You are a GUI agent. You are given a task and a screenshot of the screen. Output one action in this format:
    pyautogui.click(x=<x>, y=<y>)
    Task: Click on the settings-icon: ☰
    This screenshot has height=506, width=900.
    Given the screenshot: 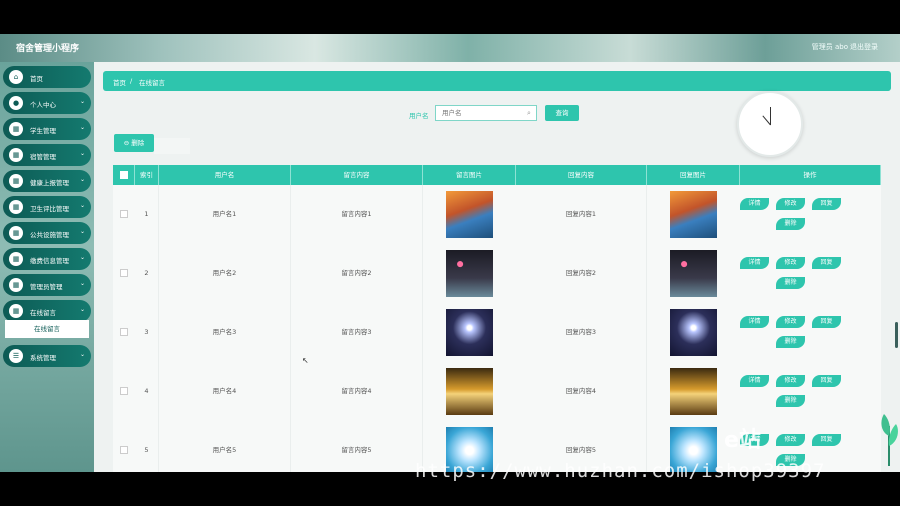 What is the action you would take?
    pyautogui.click(x=16, y=356)
    